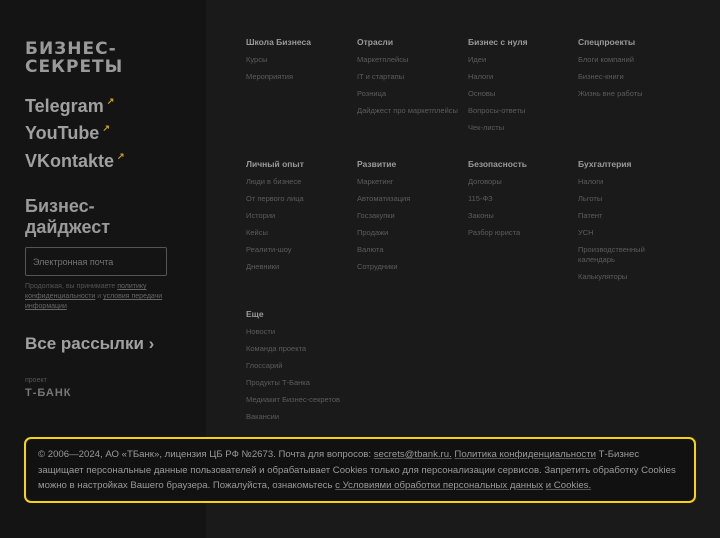 This screenshot has width=720, height=538. What do you see at coordinates (36, 380) in the screenshot?
I see `project-label: проект` at bounding box center [36, 380].